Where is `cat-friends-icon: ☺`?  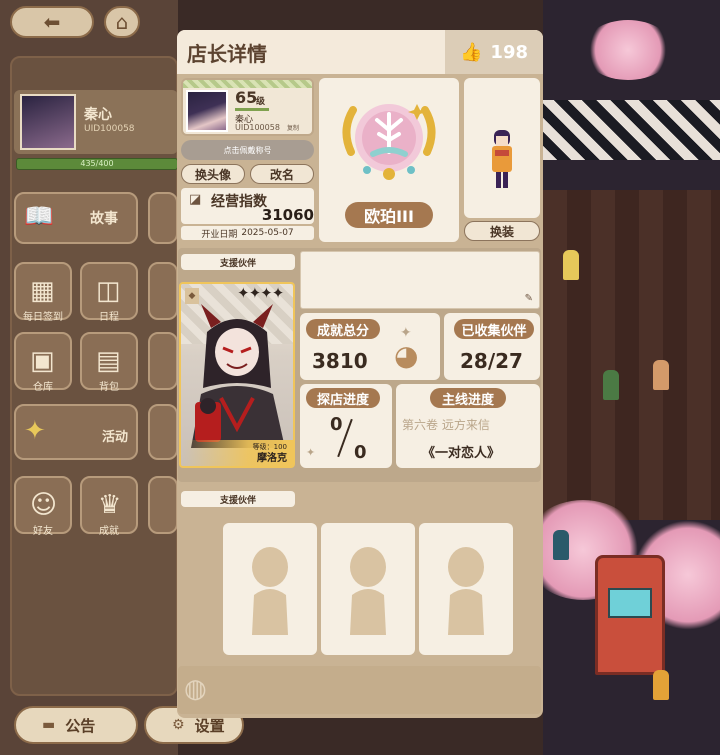
cat-friends-icon: ☺ is located at coordinates (44, 505).